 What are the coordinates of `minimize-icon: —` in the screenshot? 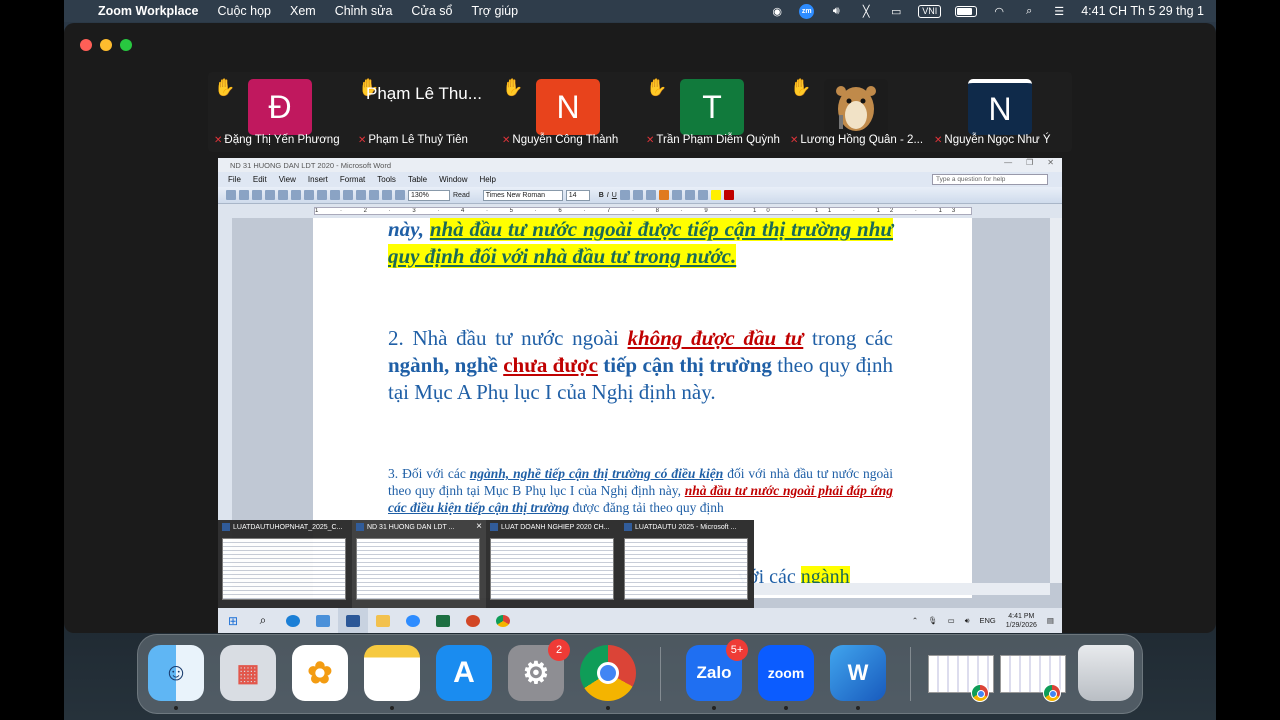 It's located at (1008, 162).